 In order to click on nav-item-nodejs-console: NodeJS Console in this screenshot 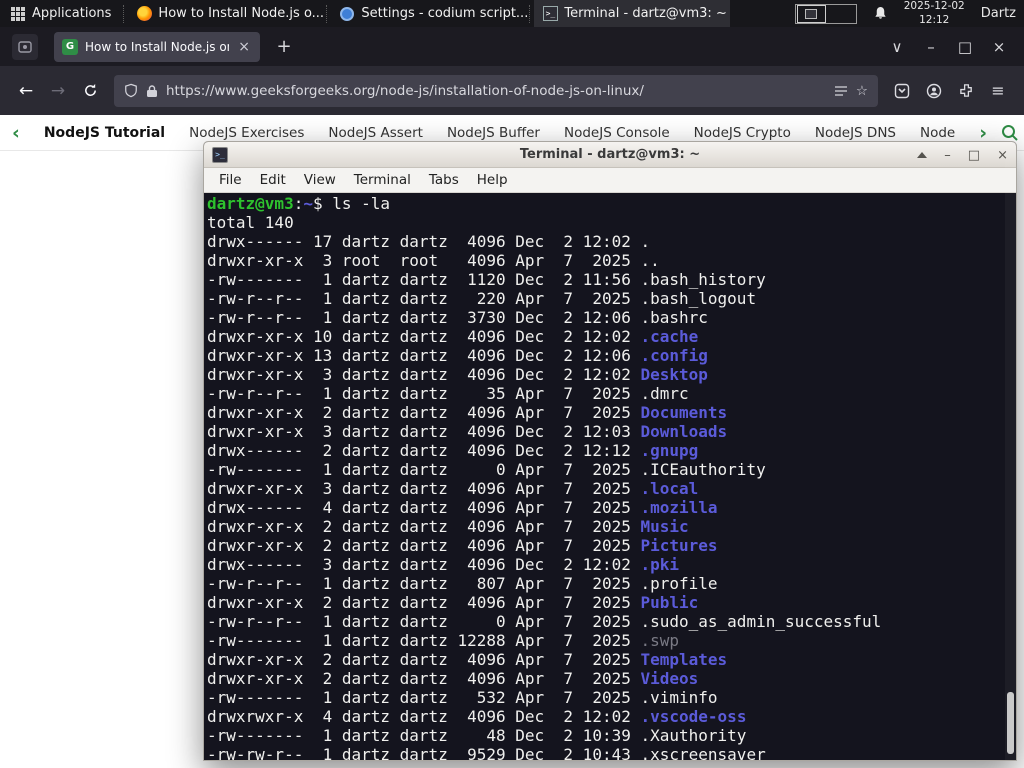, I will do `click(617, 133)`.